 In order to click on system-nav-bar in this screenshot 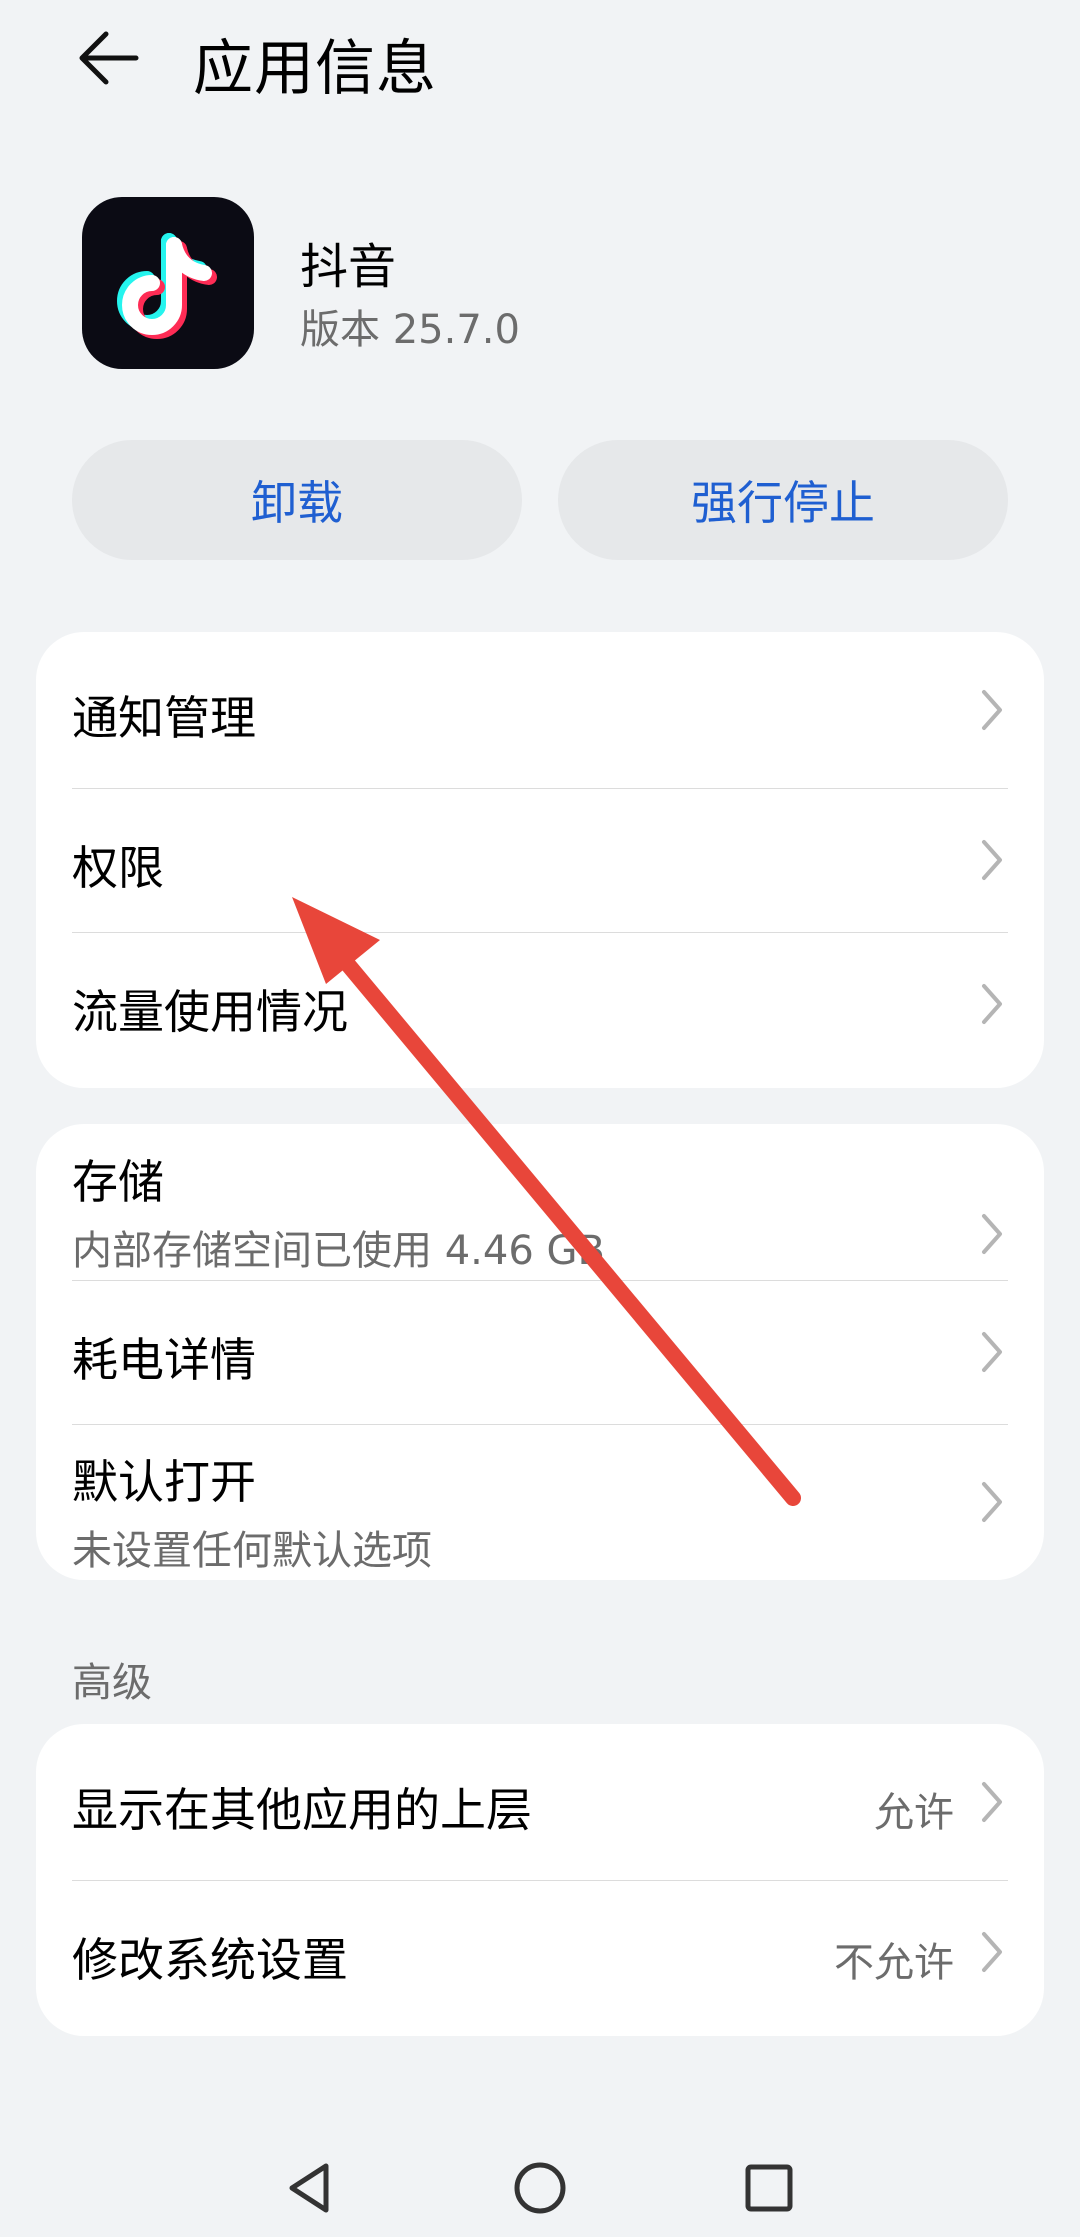, I will do `click(540, 2173)`.